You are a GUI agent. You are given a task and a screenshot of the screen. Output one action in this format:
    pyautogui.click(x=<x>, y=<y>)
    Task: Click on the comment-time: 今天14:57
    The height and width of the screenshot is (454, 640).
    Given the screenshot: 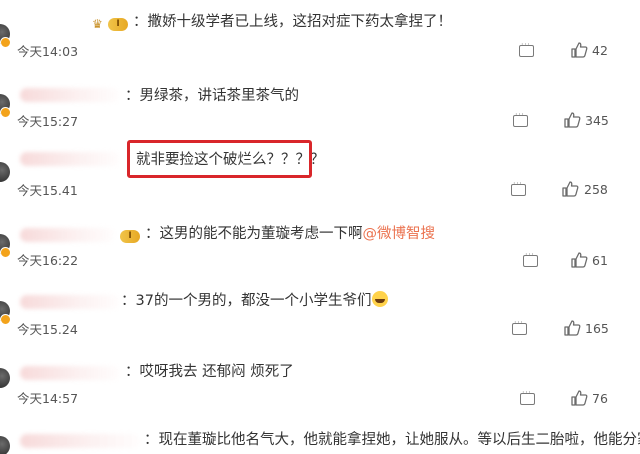 What is the action you would take?
    pyautogui.click(x=48, y=398)
    